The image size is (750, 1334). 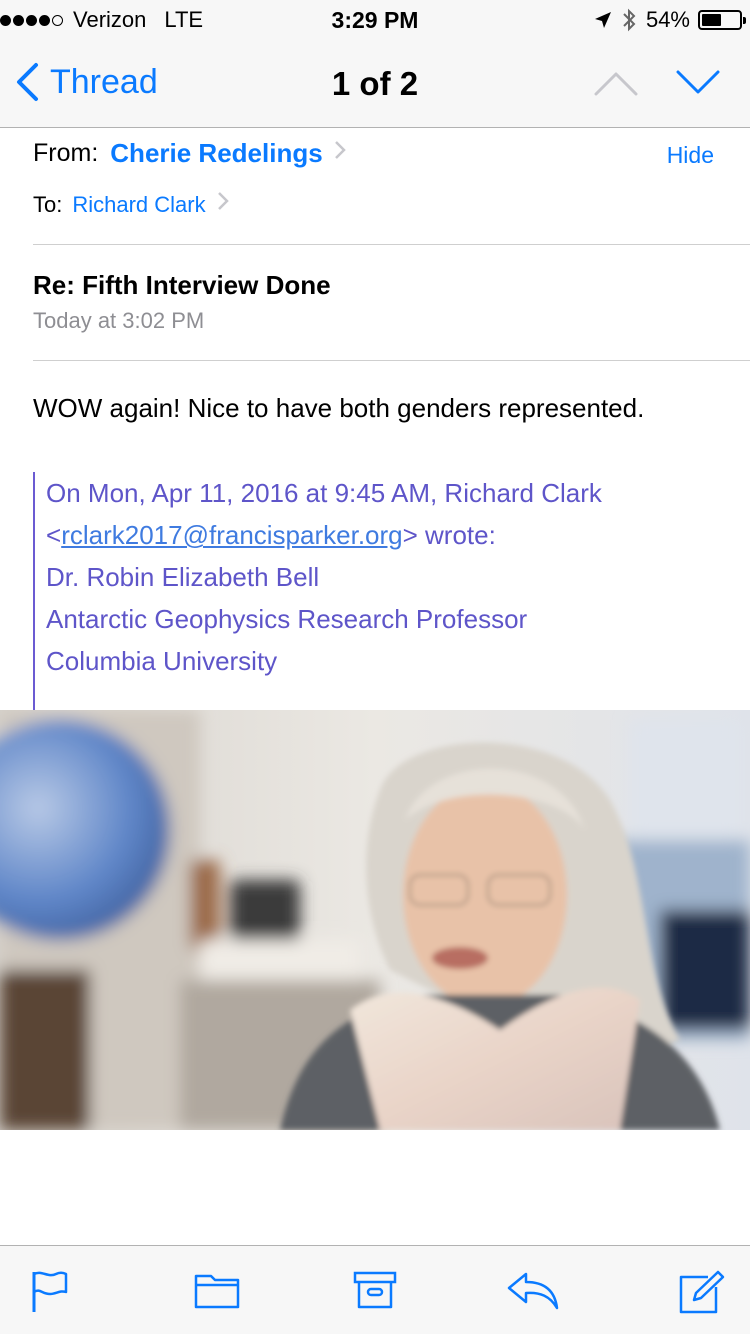 I want to click on status-right: 54%, so click(x=670, y=20).